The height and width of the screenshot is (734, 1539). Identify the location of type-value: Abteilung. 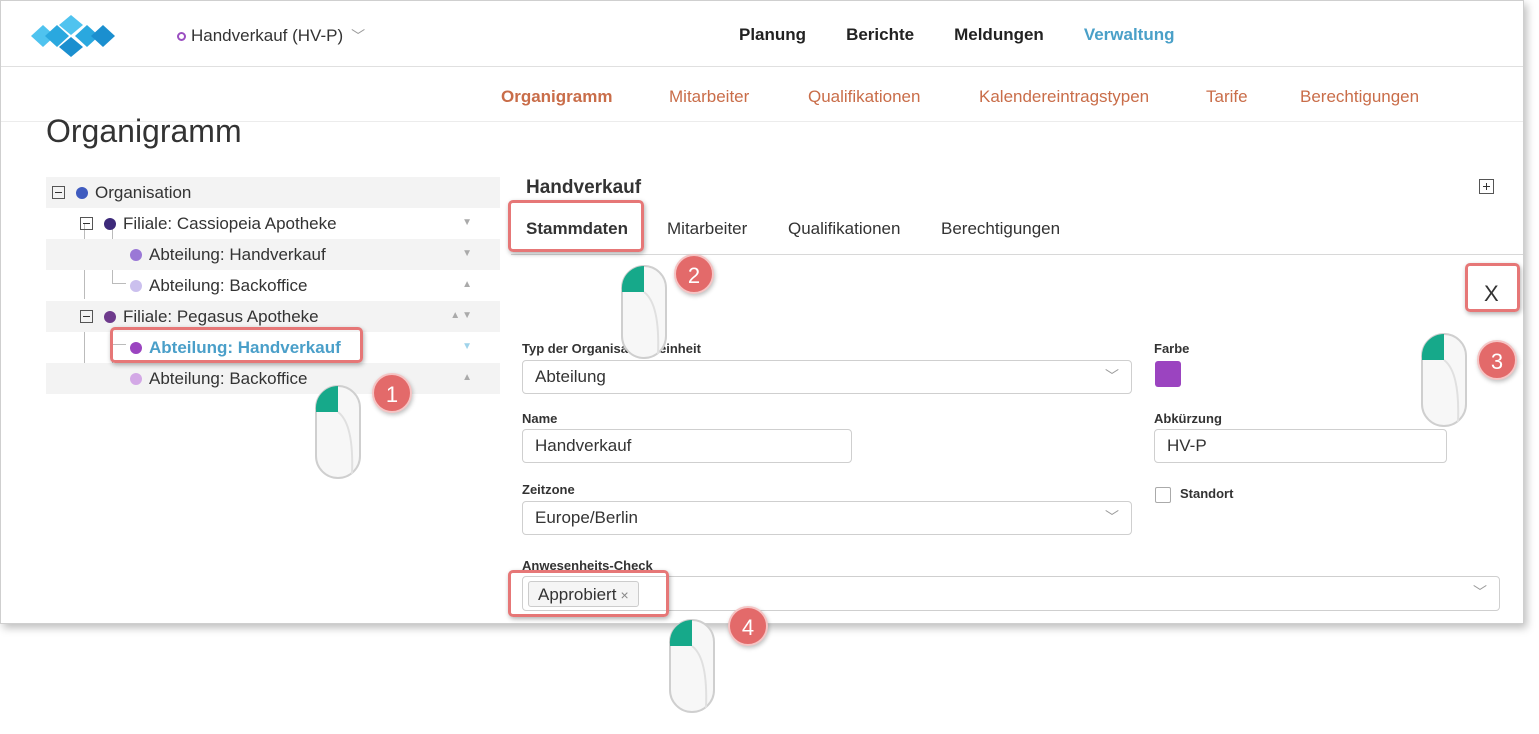
(570, 376).